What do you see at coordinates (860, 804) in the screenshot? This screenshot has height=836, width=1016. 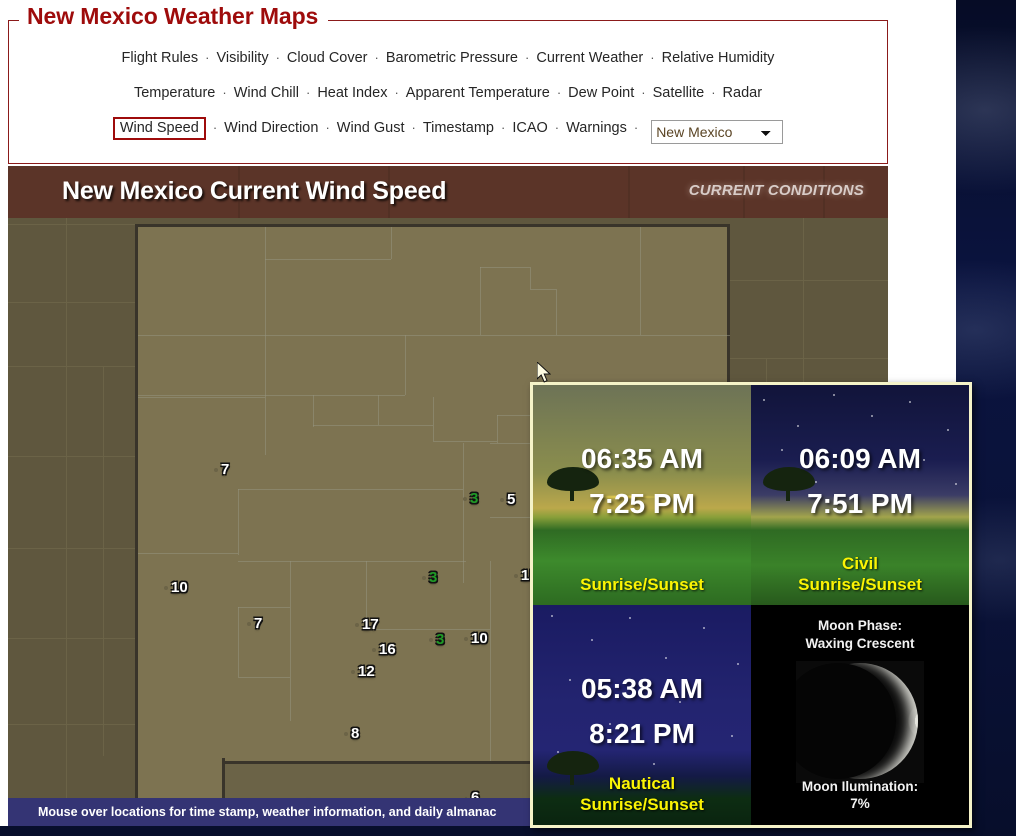 I see `moon-illumination-value: 7%` at bounding box center [860, 804].